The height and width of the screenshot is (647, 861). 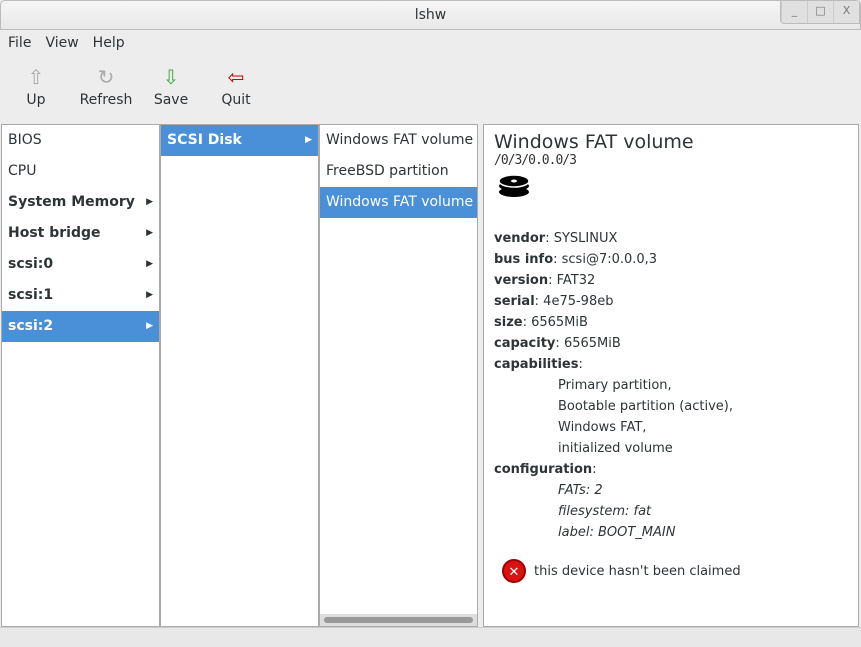 I want to click on up-label: Up, so click(x=36, y=100).